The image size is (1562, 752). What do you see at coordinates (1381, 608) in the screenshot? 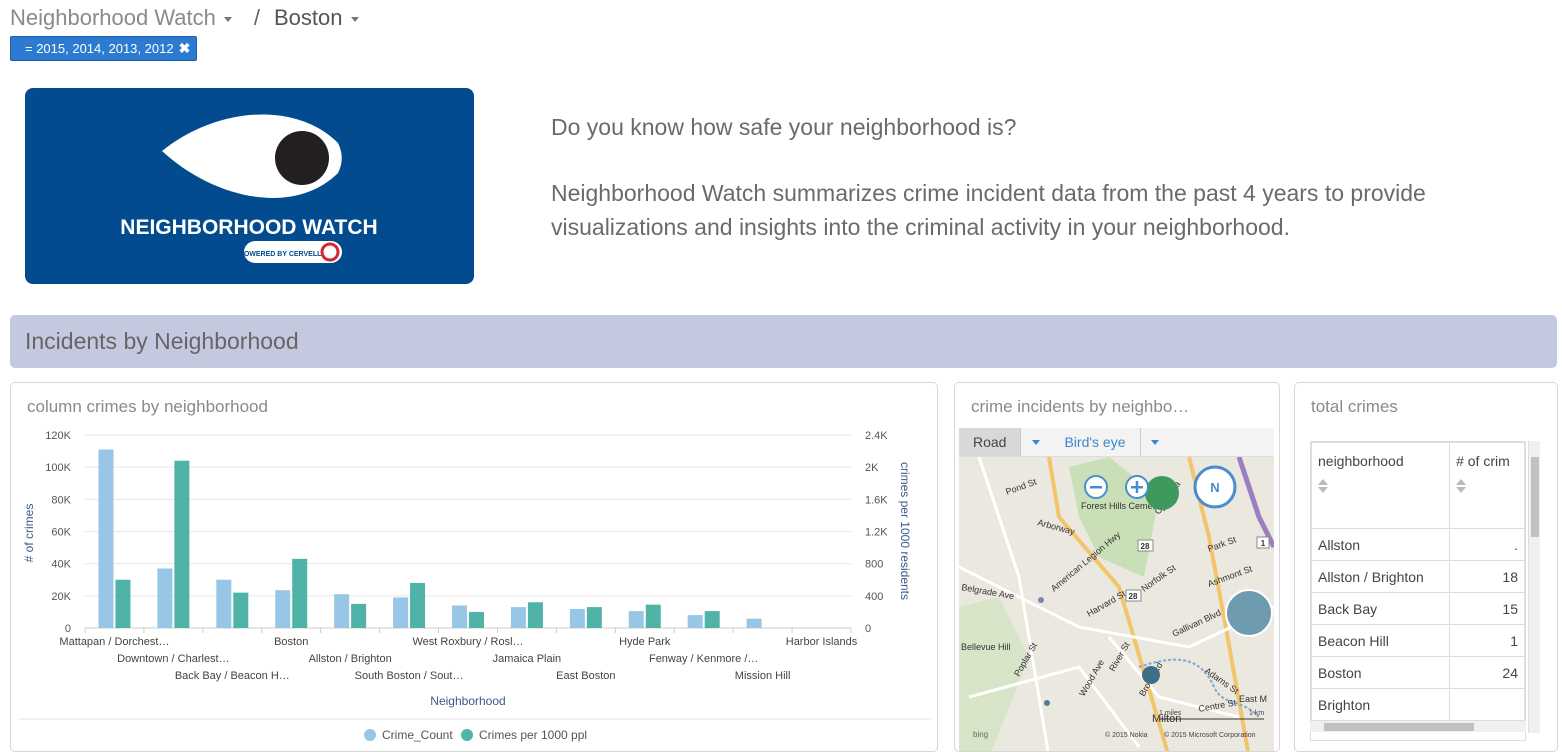
I see `cell-neighborhood: Back Bay` at bounding box center [1381, 608].